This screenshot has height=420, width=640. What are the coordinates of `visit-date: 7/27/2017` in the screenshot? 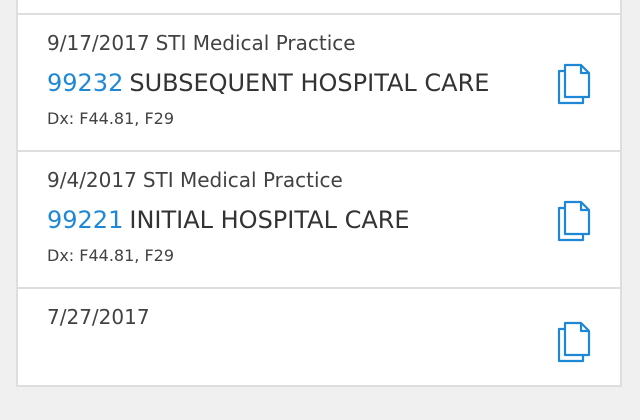 It's located at (98, 317).